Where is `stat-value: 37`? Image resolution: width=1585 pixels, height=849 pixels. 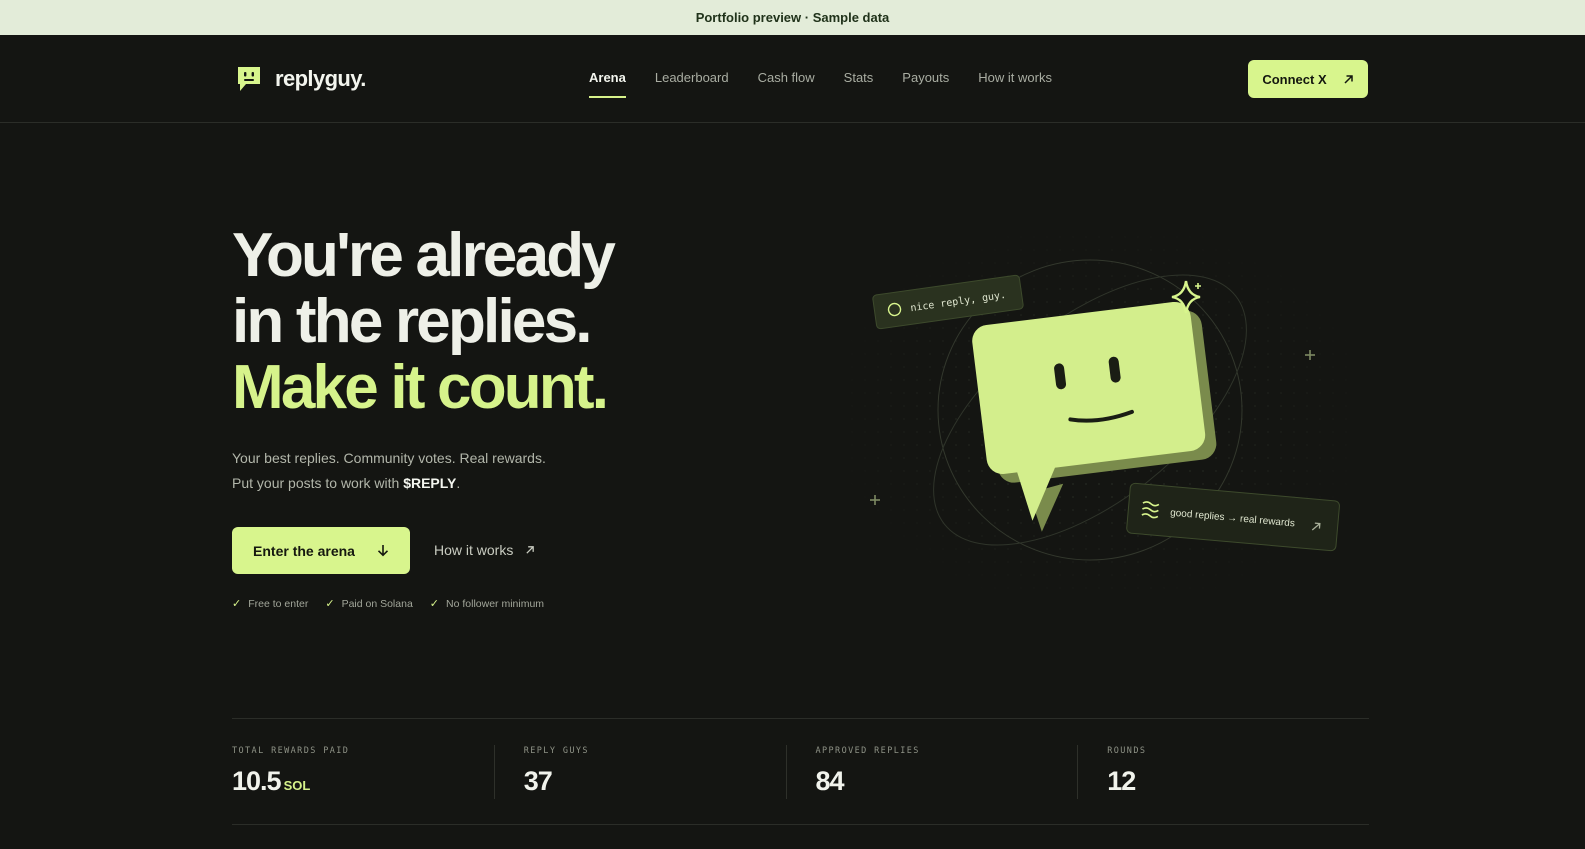 stat-value: 37 is located at coordinates (538, 781).